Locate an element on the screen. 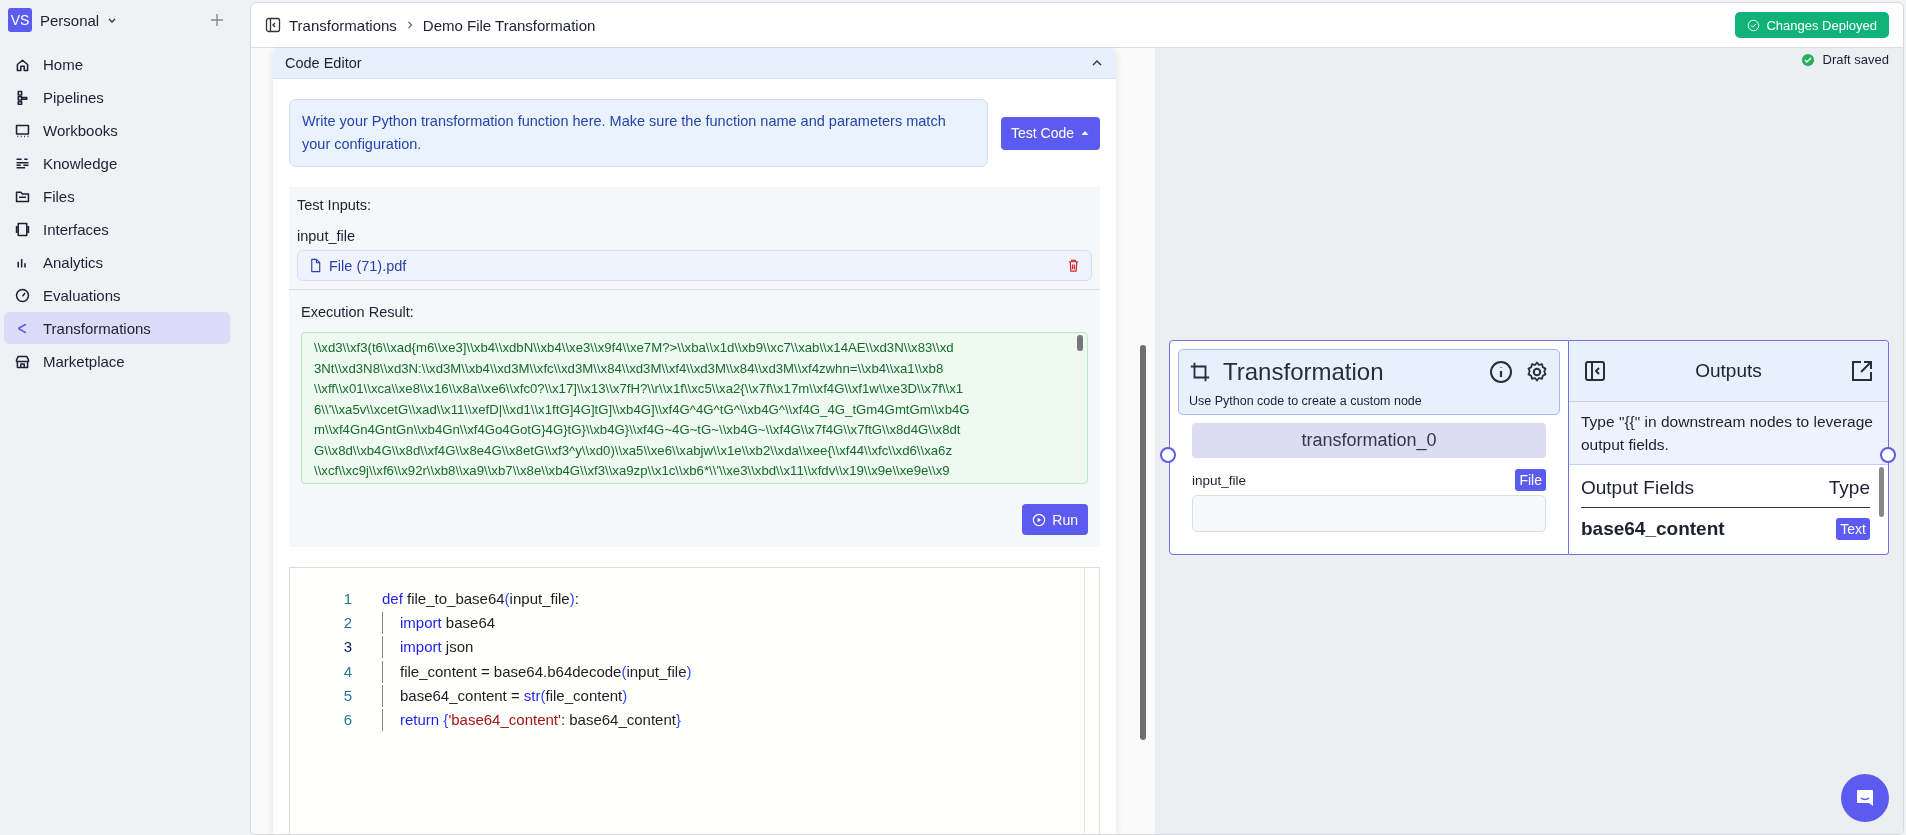 Image resolution: width=1906 pixels, height=835 pixels. column-header: Type is located at coordinates (1849, 488).